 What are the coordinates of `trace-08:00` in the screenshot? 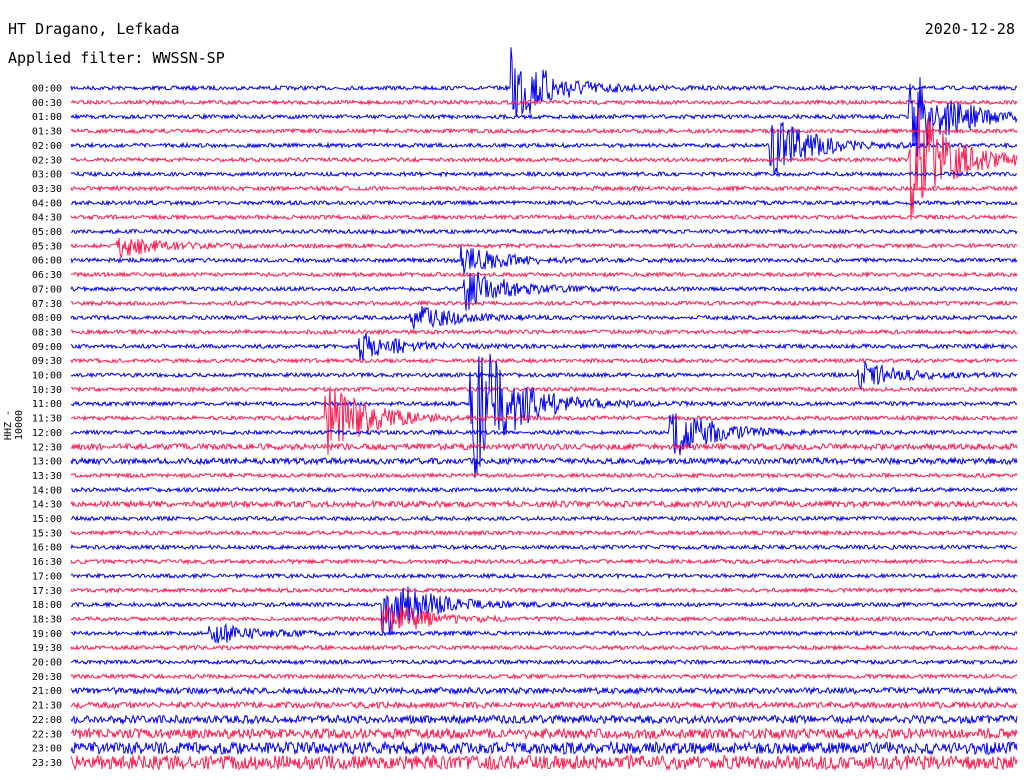 It's located at (544, 318).